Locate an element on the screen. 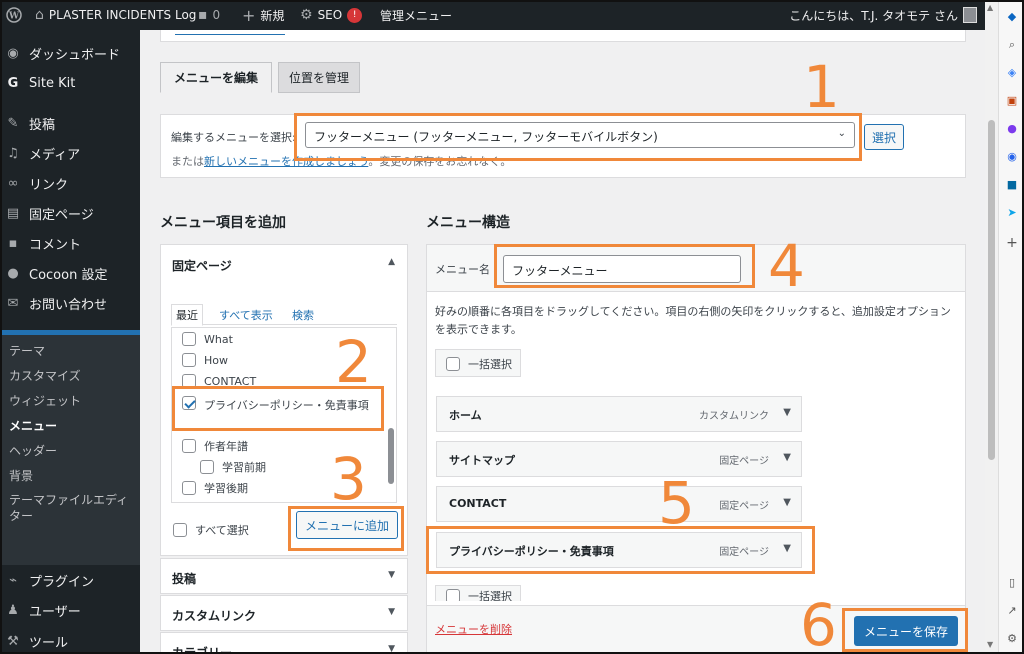 Image resolution: width=1024 pixels, height=654 pixels. select-button: 選択 is located at coordinates (884, 137).